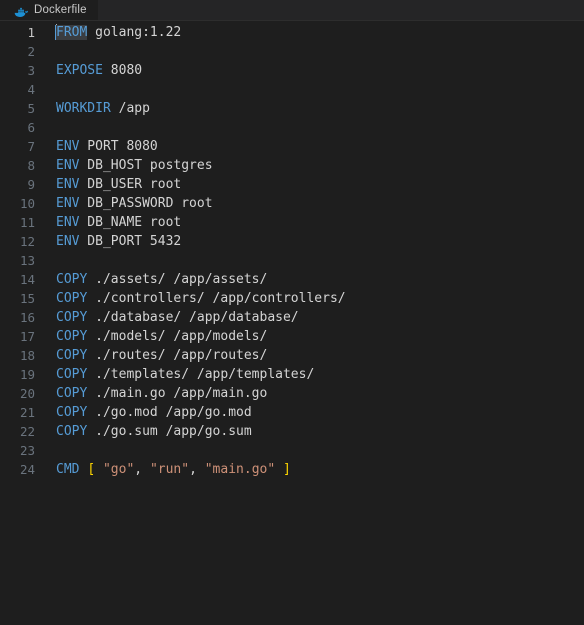 The width and height of the screenshot is (584, 625). What do you see at coordinates (316, 241) in the screenshot?
I see `line-content: ENV DB_PORT 5432` at bounding box center [316, 241].